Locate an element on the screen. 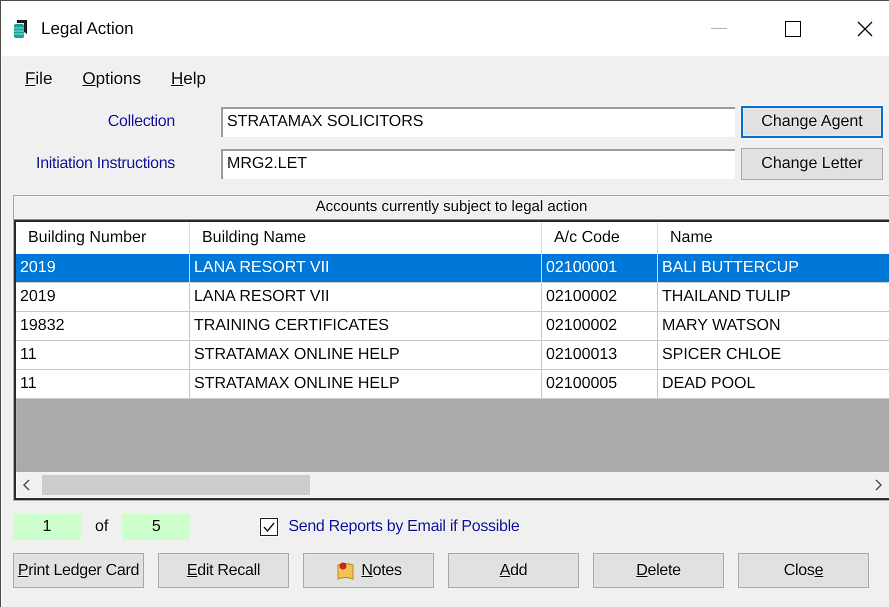 Image resolution: width=889 pixels, height=607 pixels. table-caption: Accounts currently subject to legal action is located at coordinates (452, 207).